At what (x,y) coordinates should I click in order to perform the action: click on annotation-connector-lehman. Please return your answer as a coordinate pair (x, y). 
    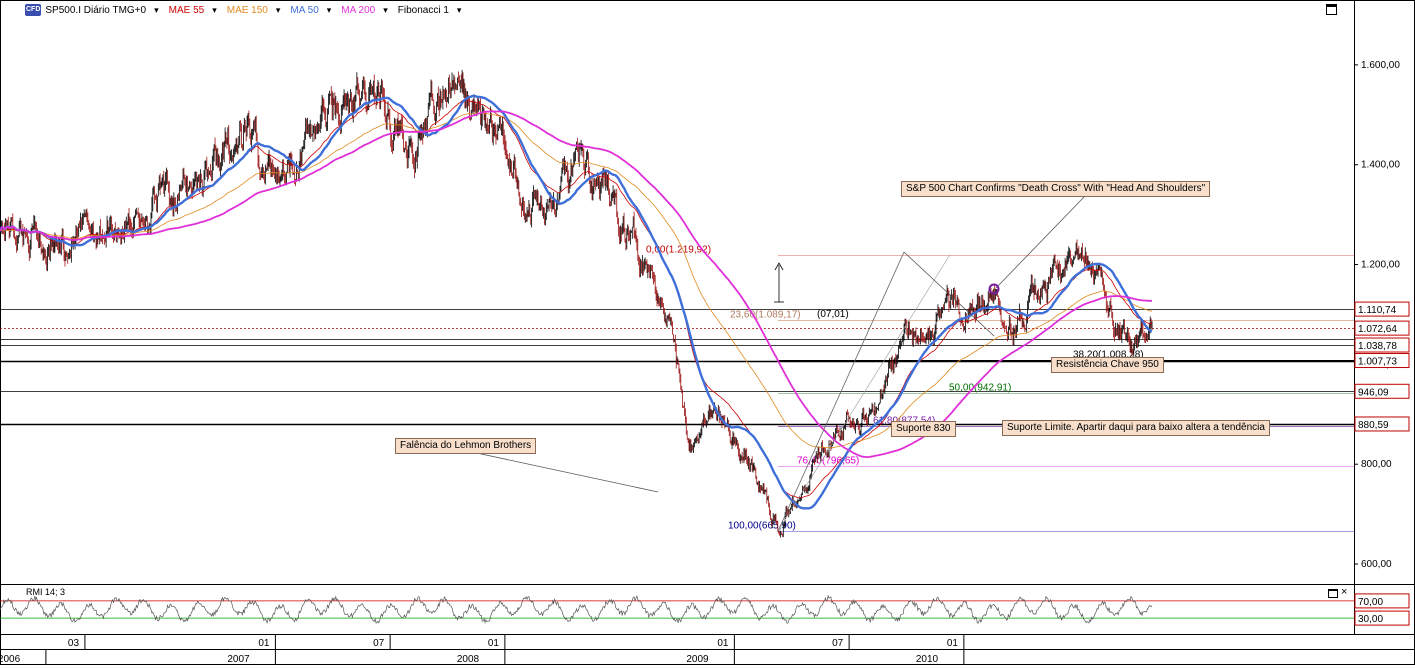
    Looking at the image, I should click on (565, 472).